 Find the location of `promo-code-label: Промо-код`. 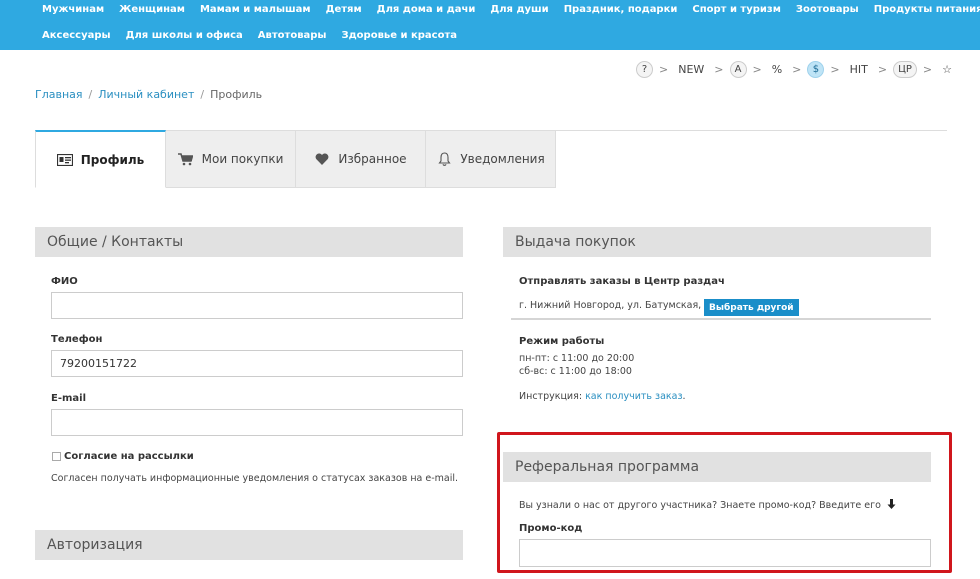

promo-code-label: Промо-код is located at coordinates (551, 528).